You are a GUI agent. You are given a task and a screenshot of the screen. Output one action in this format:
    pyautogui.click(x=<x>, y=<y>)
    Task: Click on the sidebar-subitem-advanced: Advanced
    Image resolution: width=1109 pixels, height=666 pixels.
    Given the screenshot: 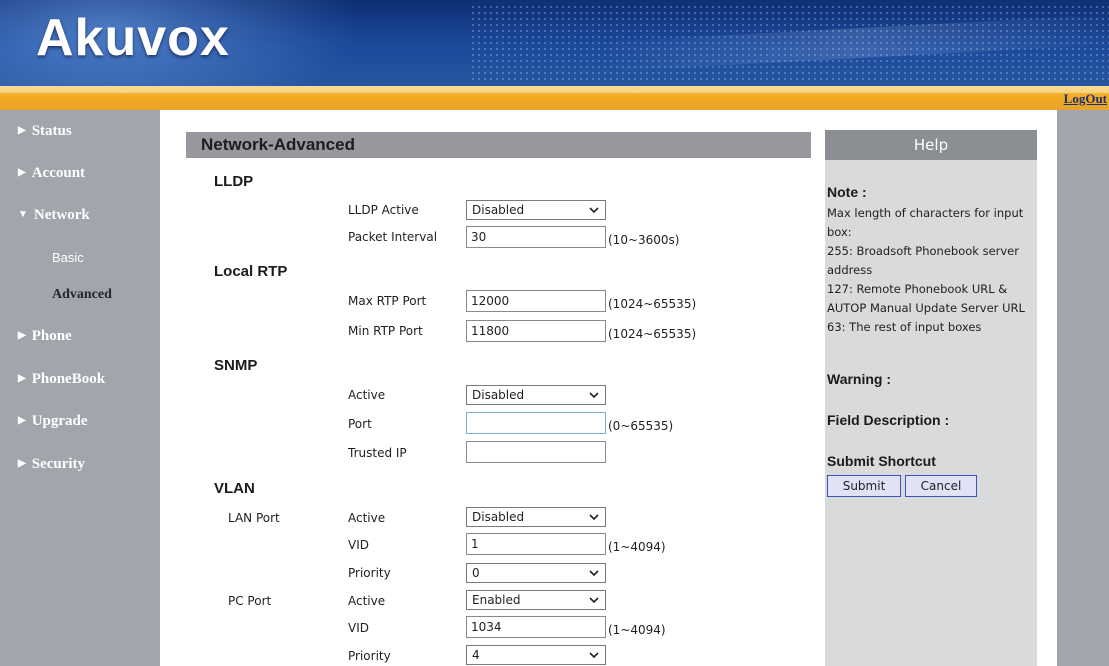 What is the action you would take?
    pyautogui.click(x=82, y=295)
    